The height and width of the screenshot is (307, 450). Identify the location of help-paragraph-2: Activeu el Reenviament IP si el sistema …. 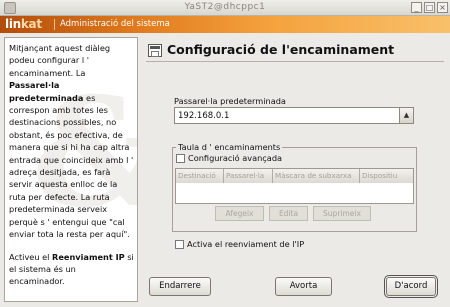
(71, 269).